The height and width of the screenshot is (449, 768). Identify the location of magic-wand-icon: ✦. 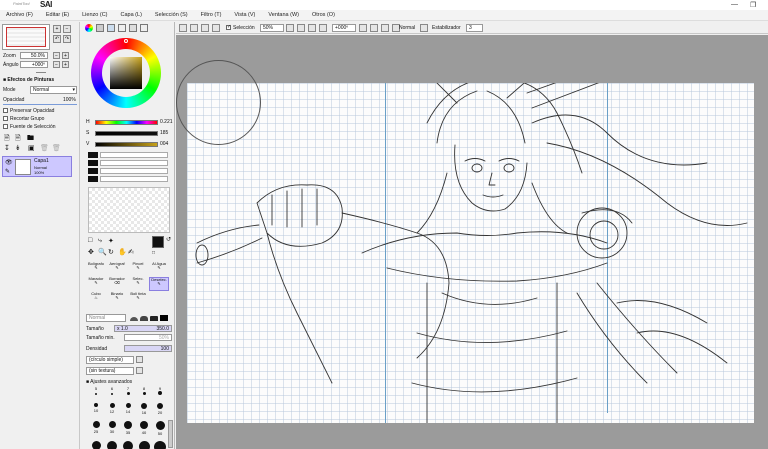
(111, 241).